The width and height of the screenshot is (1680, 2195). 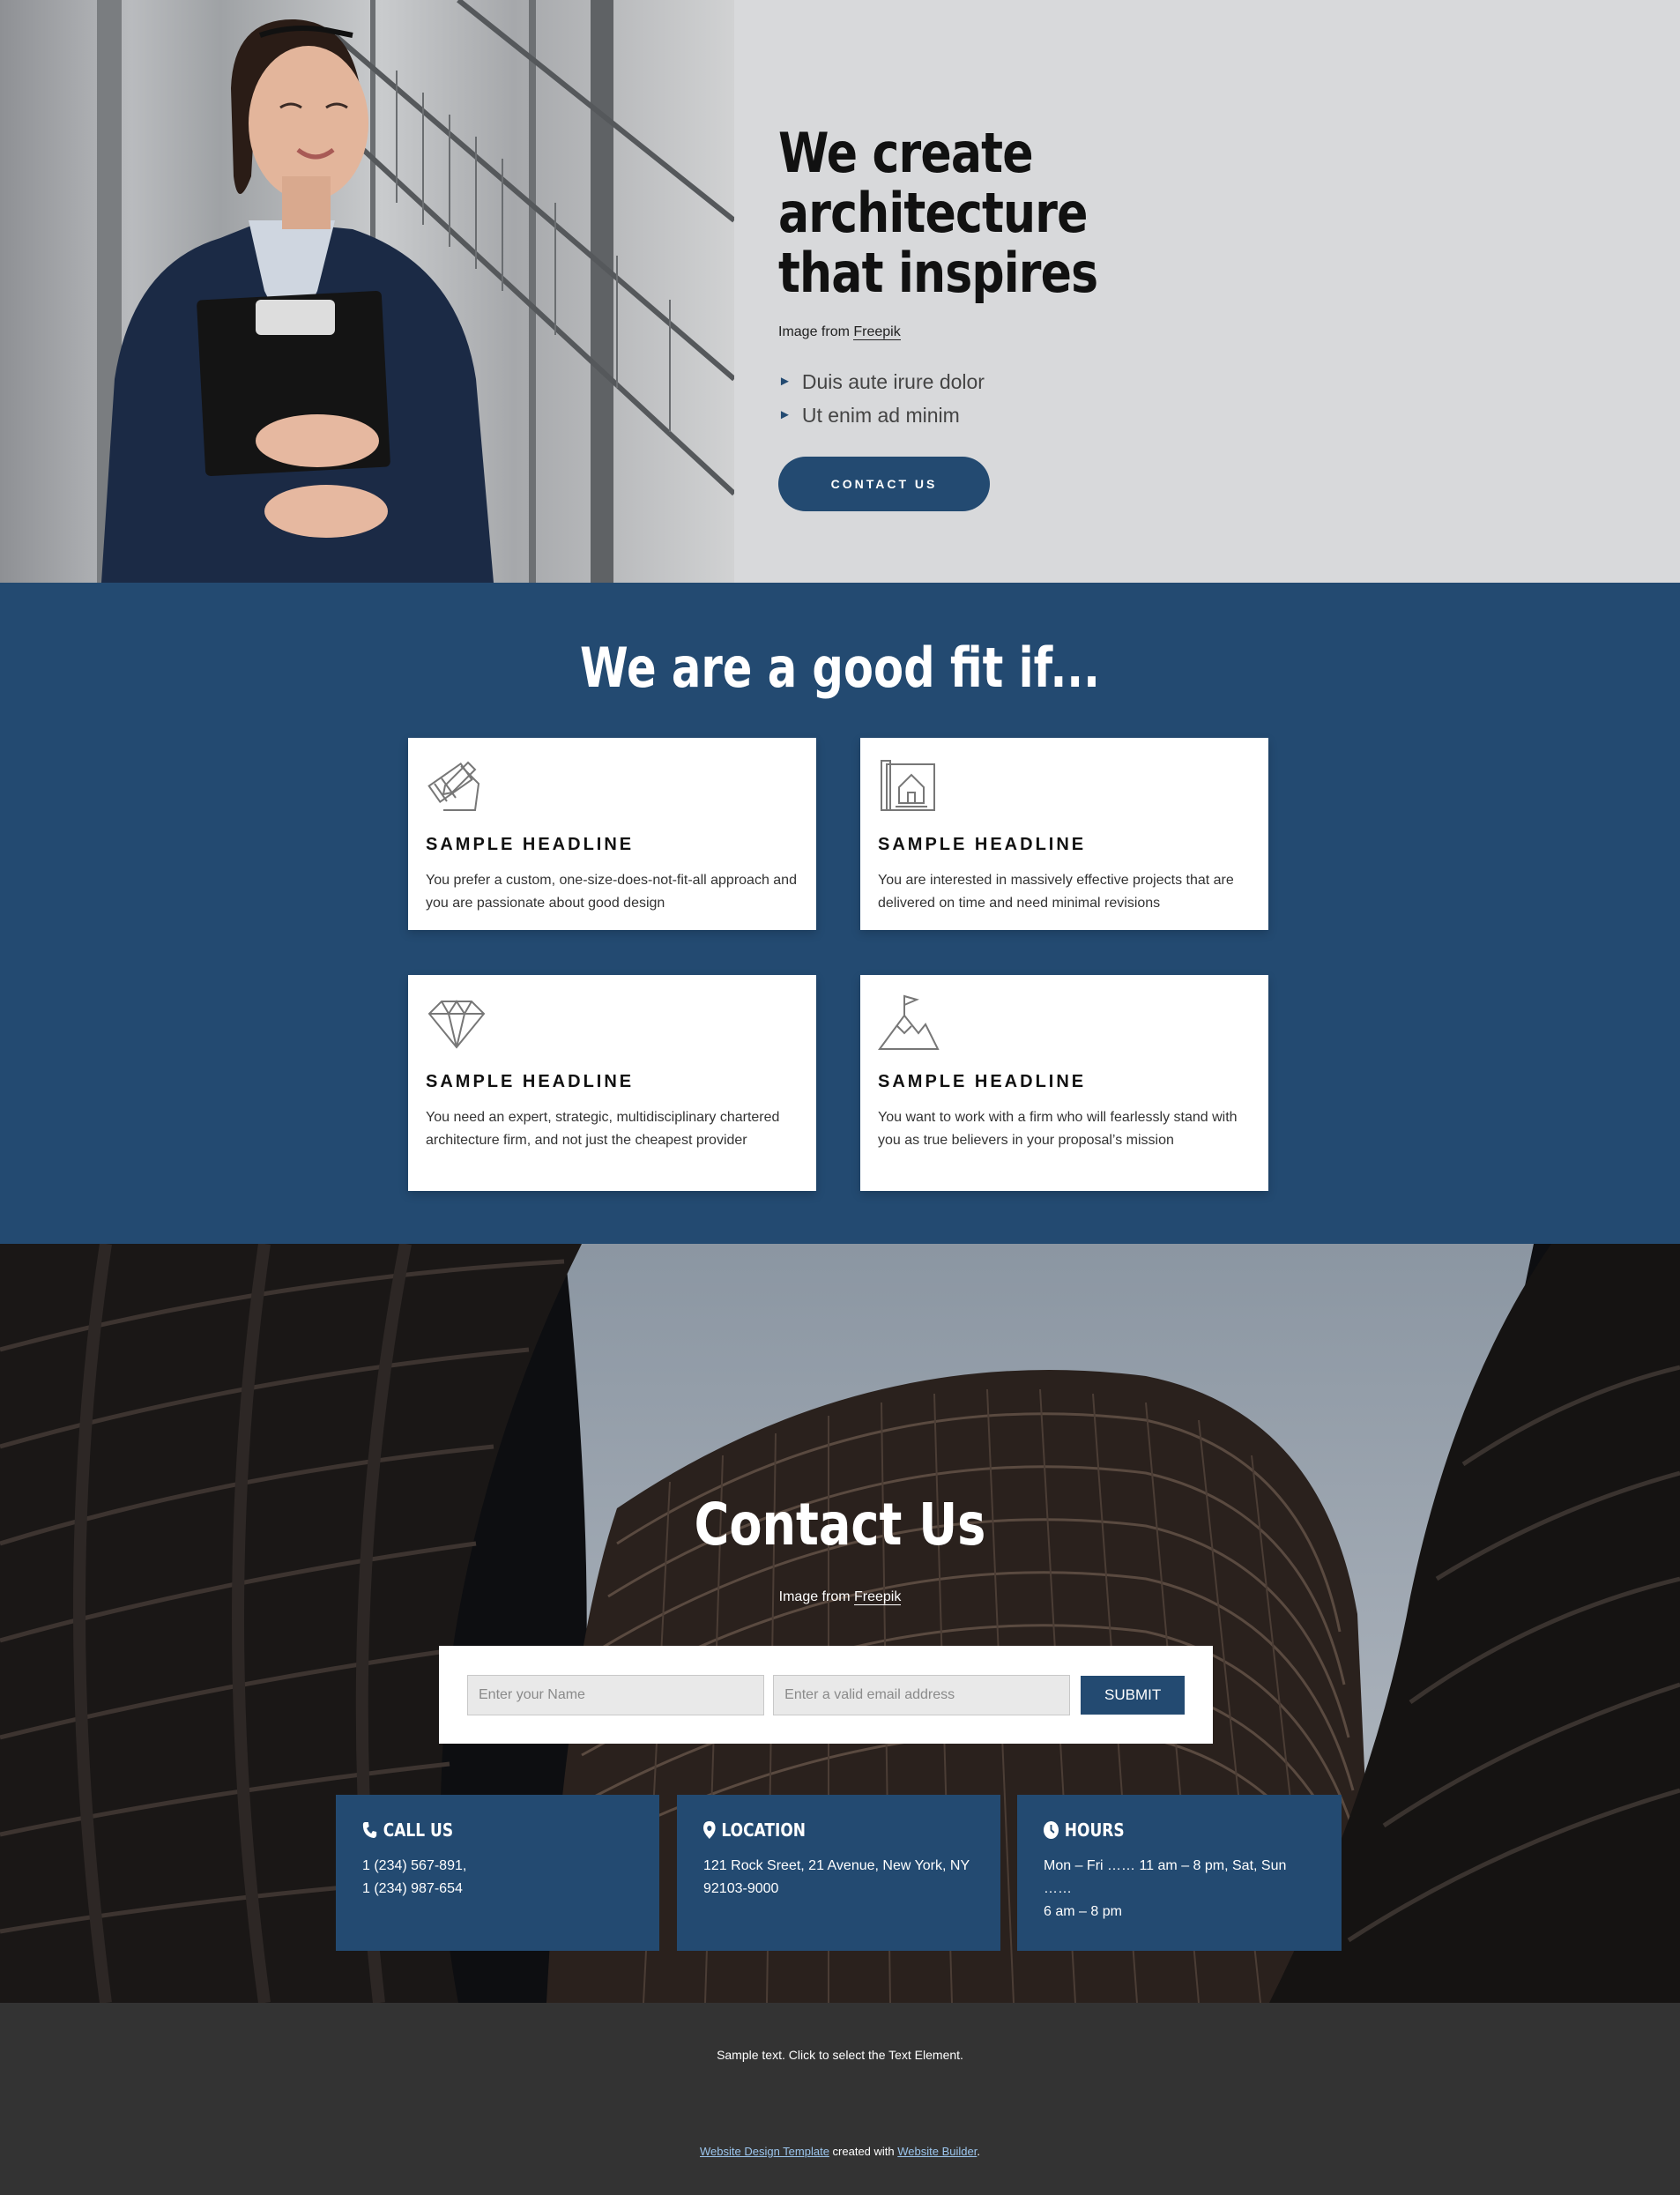 I want to click on contact-credit-link: Freepik, so click(x=878, y=1597).